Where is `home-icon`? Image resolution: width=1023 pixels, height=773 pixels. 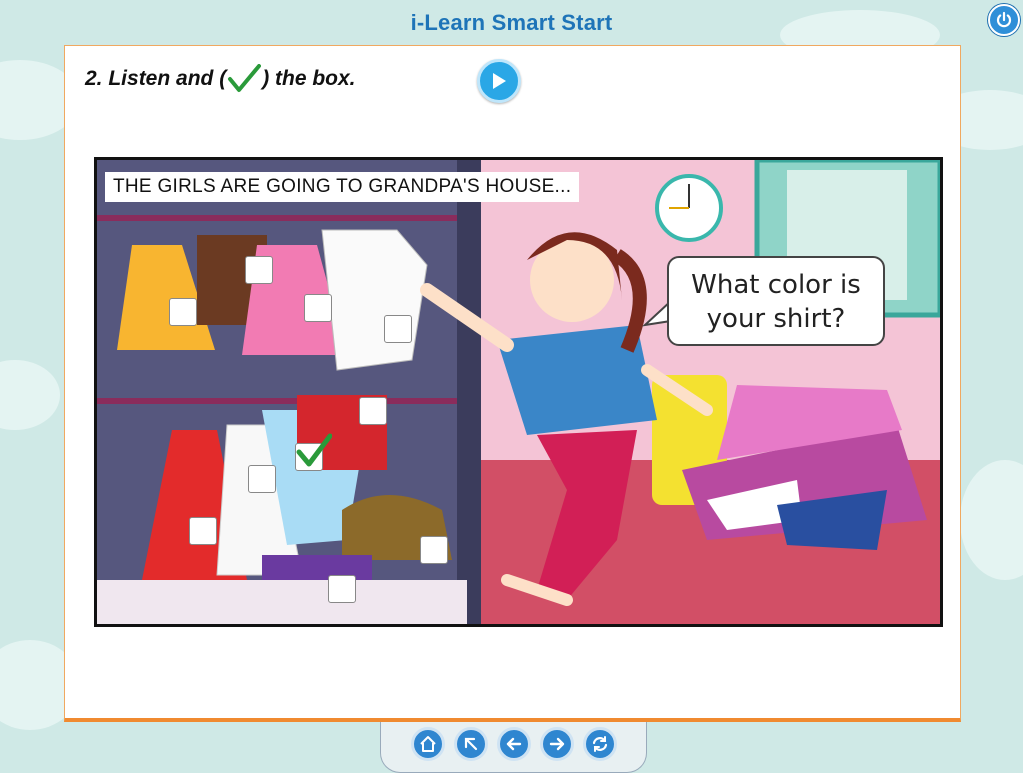
home-icon is located at coordinates (428, 744).